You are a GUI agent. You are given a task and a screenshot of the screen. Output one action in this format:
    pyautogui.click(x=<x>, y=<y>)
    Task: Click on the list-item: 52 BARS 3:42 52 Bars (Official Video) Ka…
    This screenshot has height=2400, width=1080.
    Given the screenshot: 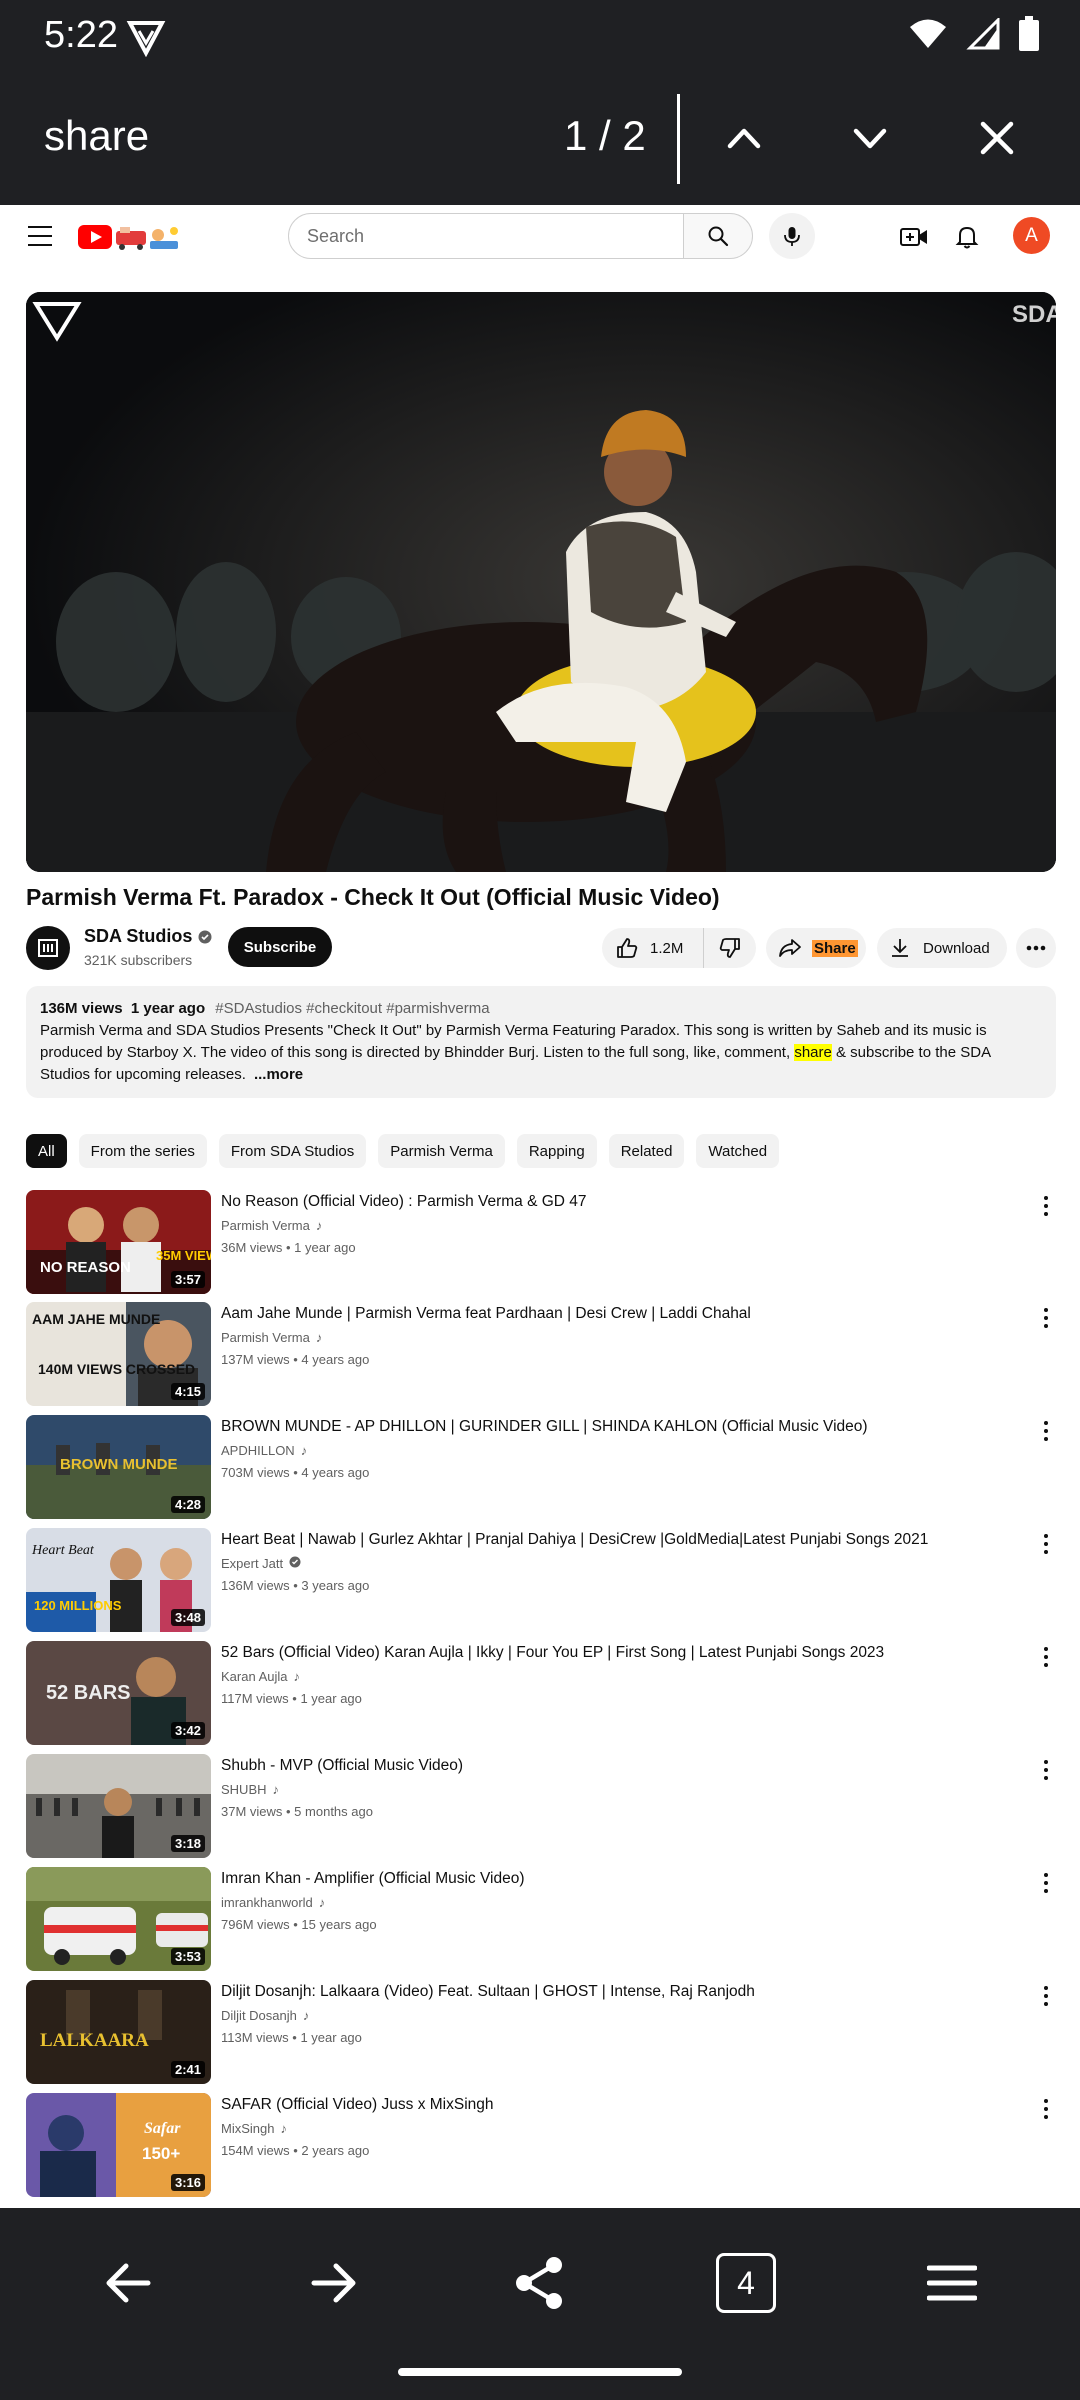 What is the action you would take?
    pyautogui.click(x=541, y=1693)
    